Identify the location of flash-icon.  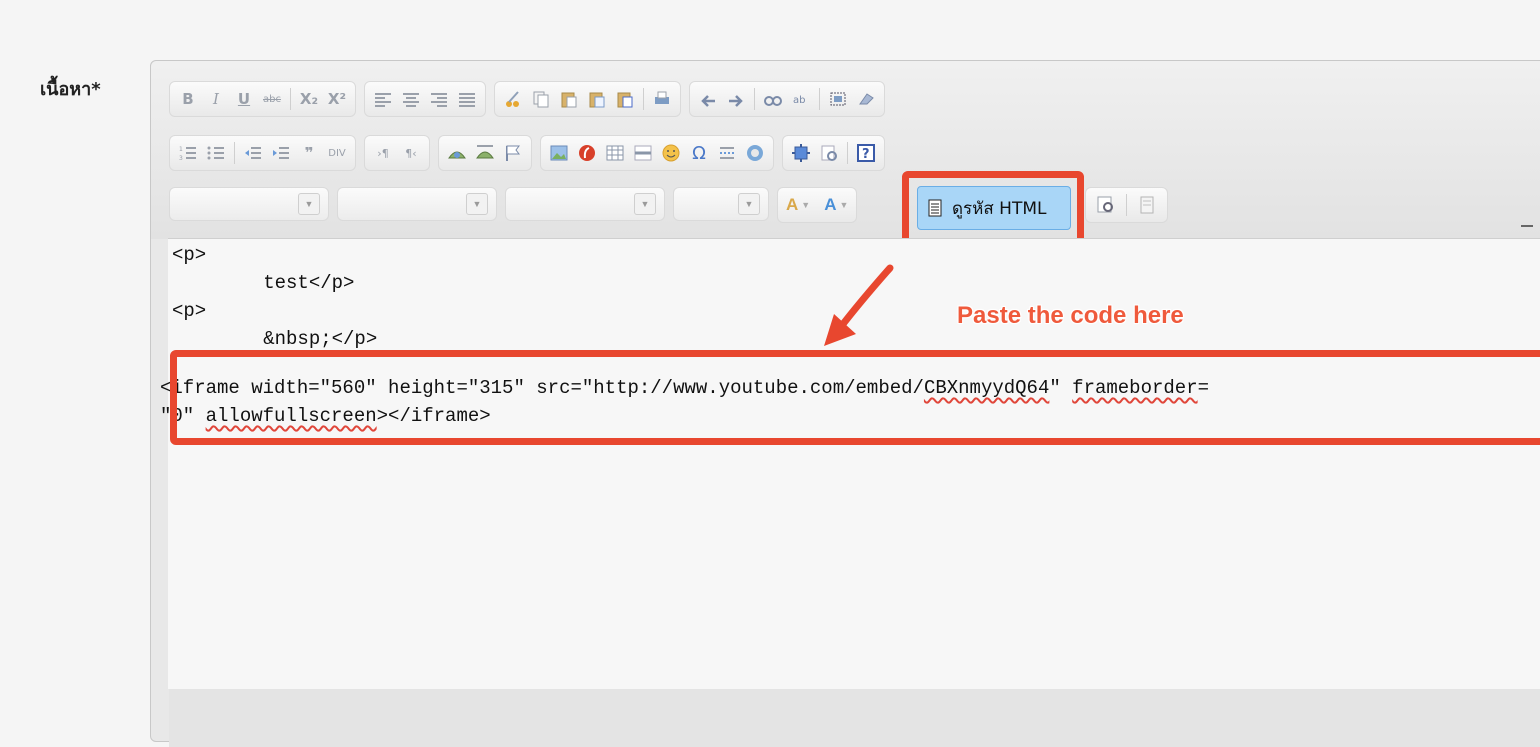
(587, 153).